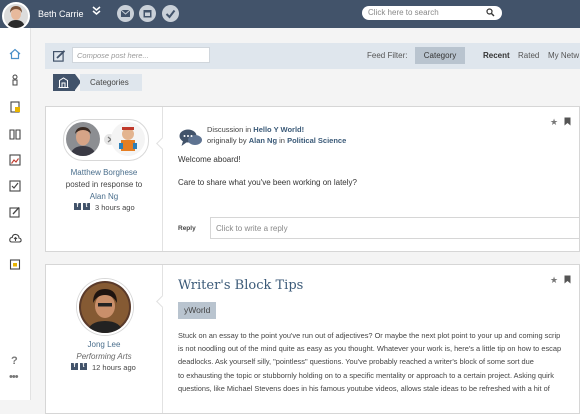 This screenshot has width=580, height=414. Describe the element at coordinates (15, 107) in the screenshot. I see `document-icon` at that location.